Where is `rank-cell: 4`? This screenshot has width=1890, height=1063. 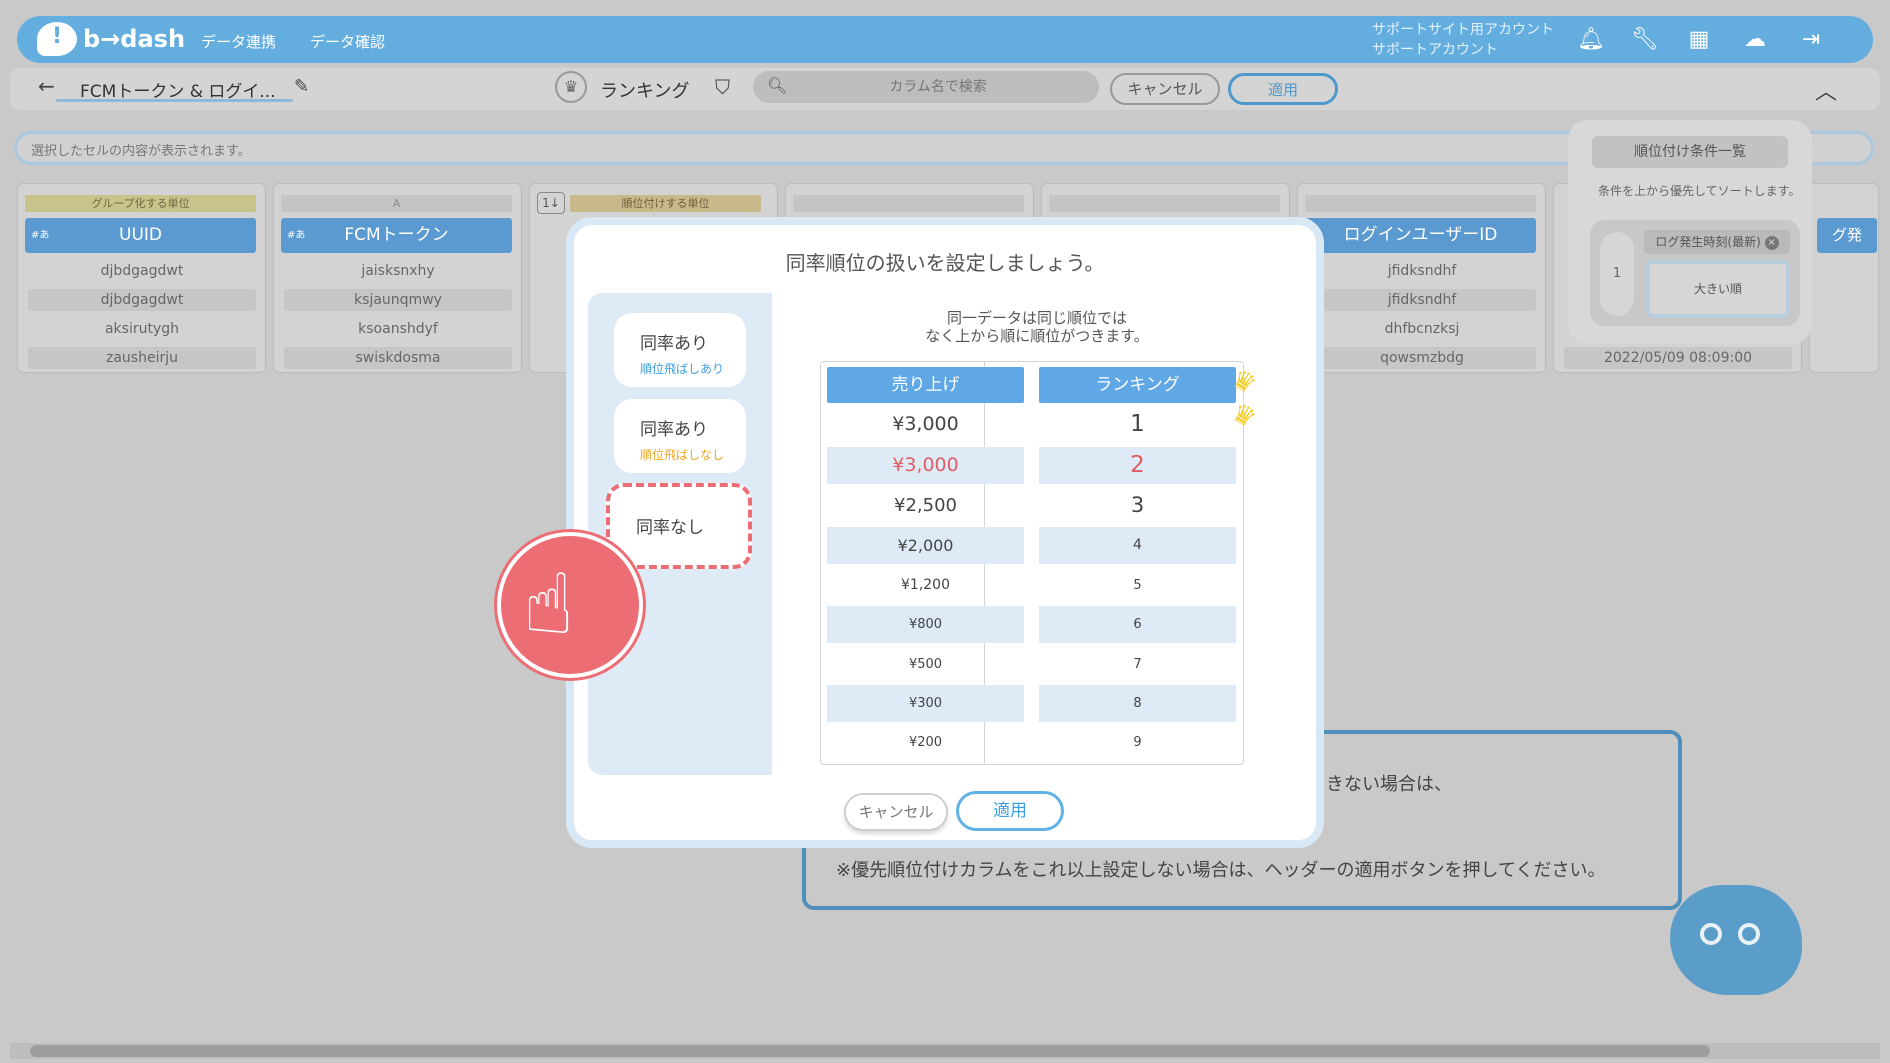 rank-cell: 4 is located at coordinates (1137, 545).